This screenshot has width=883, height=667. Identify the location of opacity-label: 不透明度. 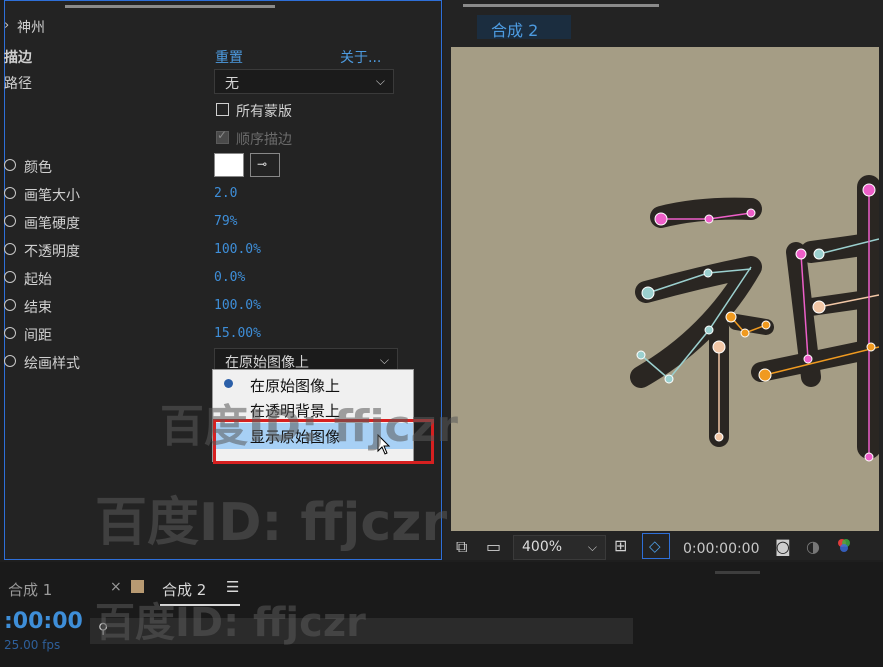
(52, 252).